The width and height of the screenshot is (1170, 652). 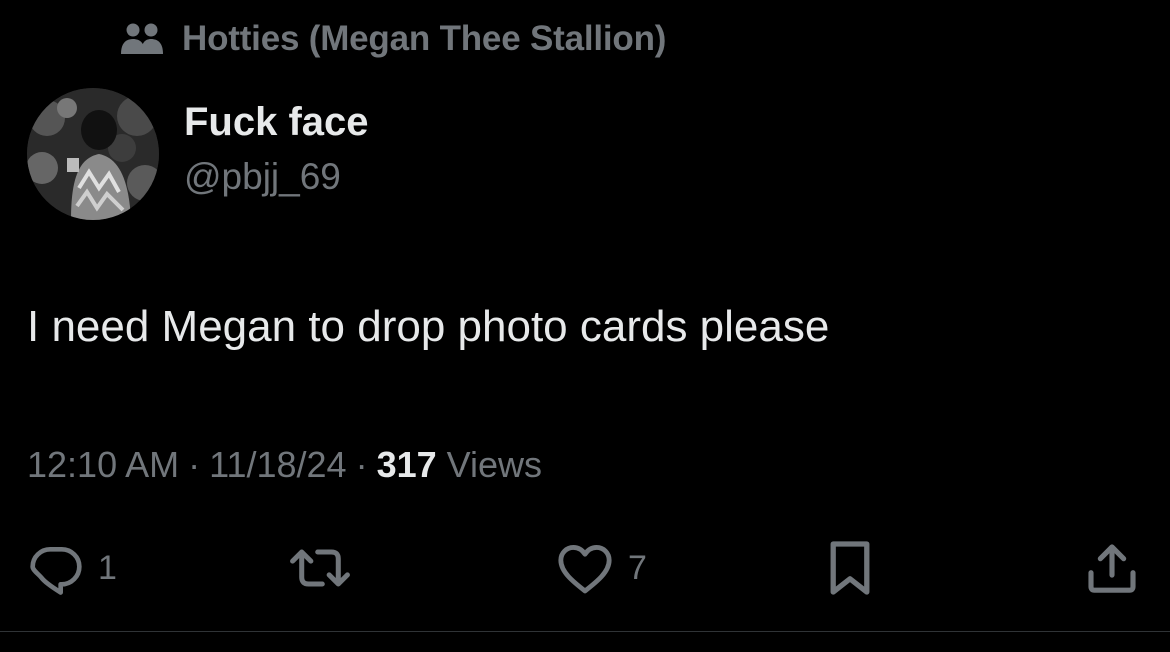 I want to click on tweet-time: 12:10 AM, so click(x=103, y=465).